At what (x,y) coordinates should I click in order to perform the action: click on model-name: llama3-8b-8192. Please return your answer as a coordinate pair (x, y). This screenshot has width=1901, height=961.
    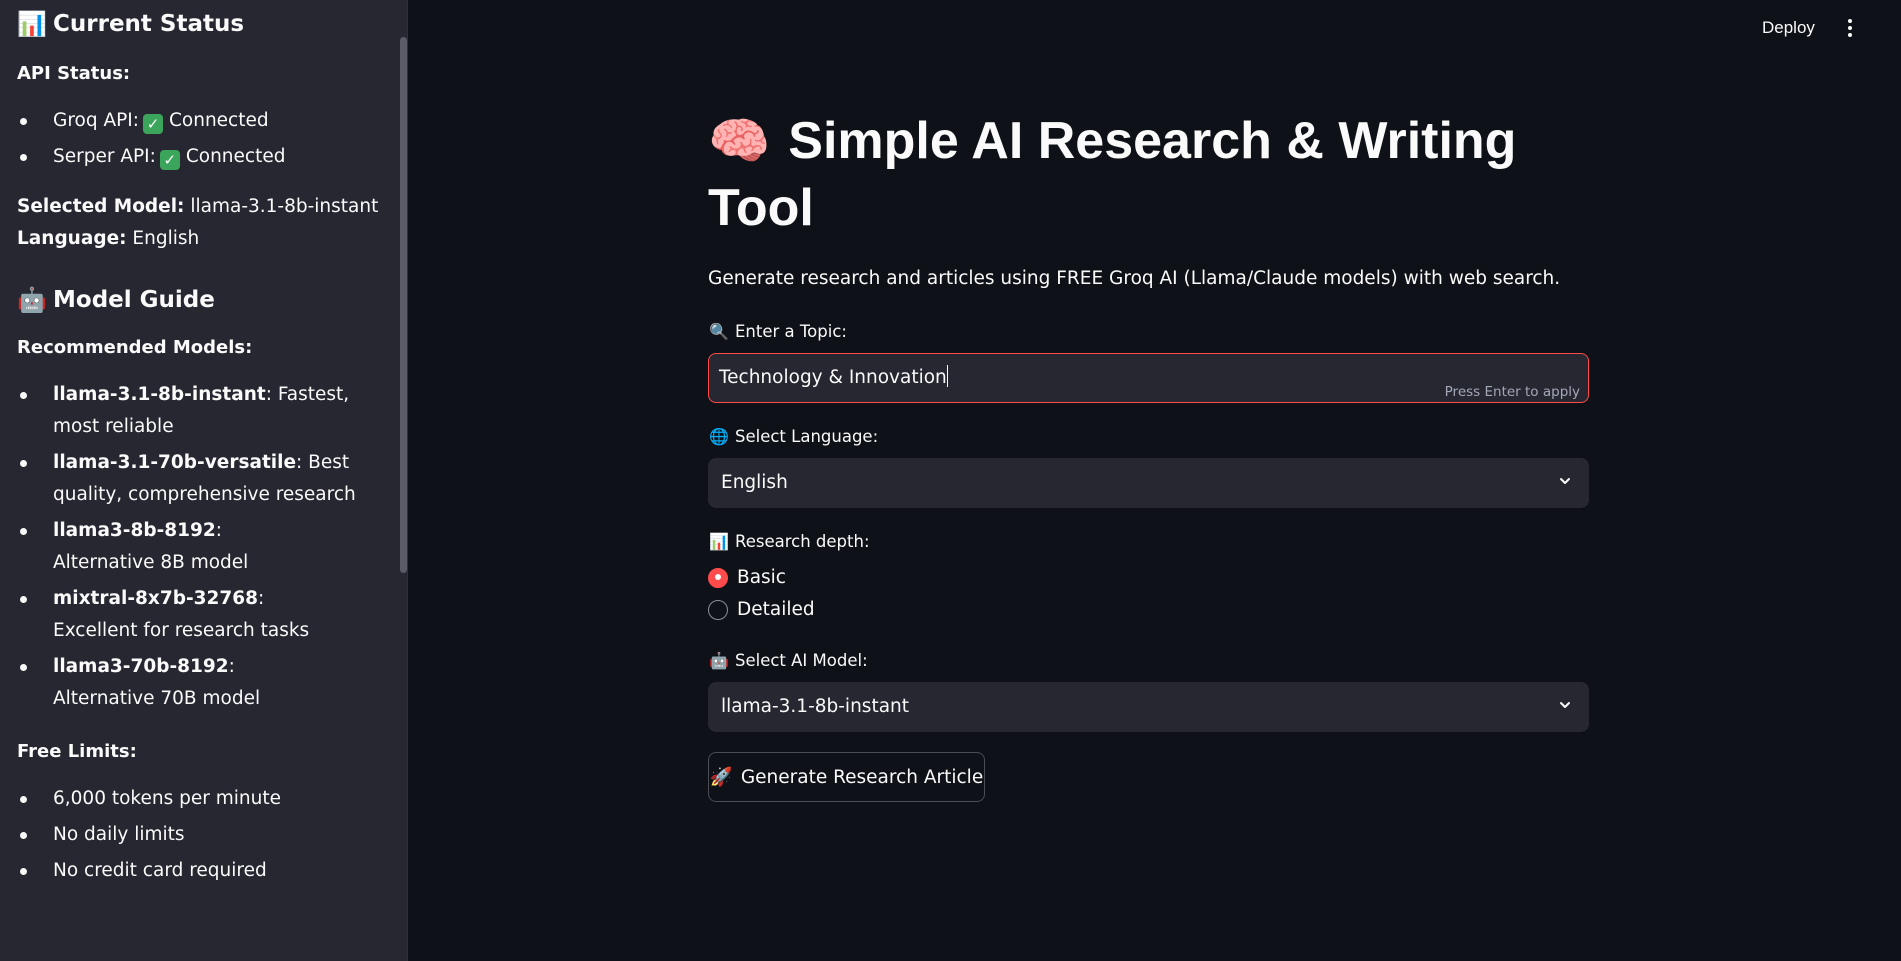
    Looking at the image, I should click on (134, 530).